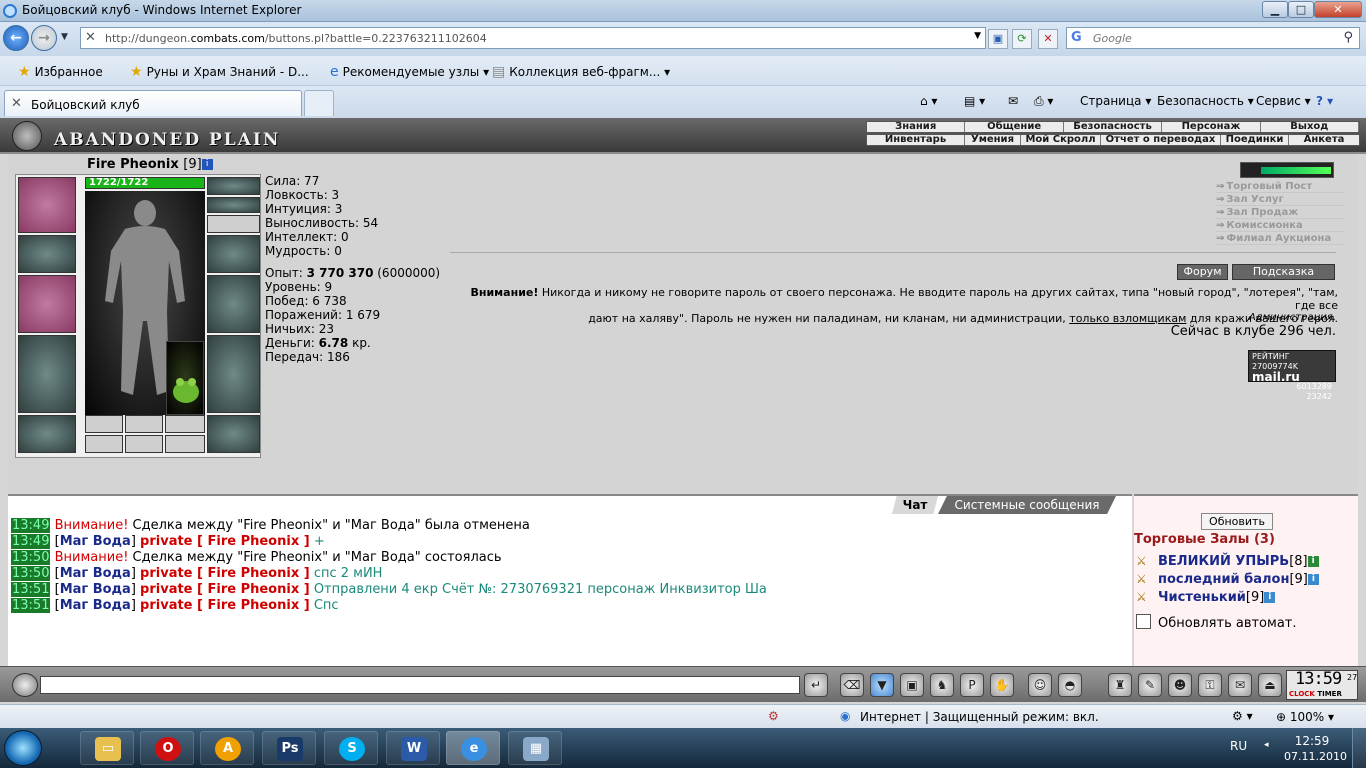  Describe the element at coordinates (1211, 127) in the screenshot. I see `menu-character: Персонаж` at that location.